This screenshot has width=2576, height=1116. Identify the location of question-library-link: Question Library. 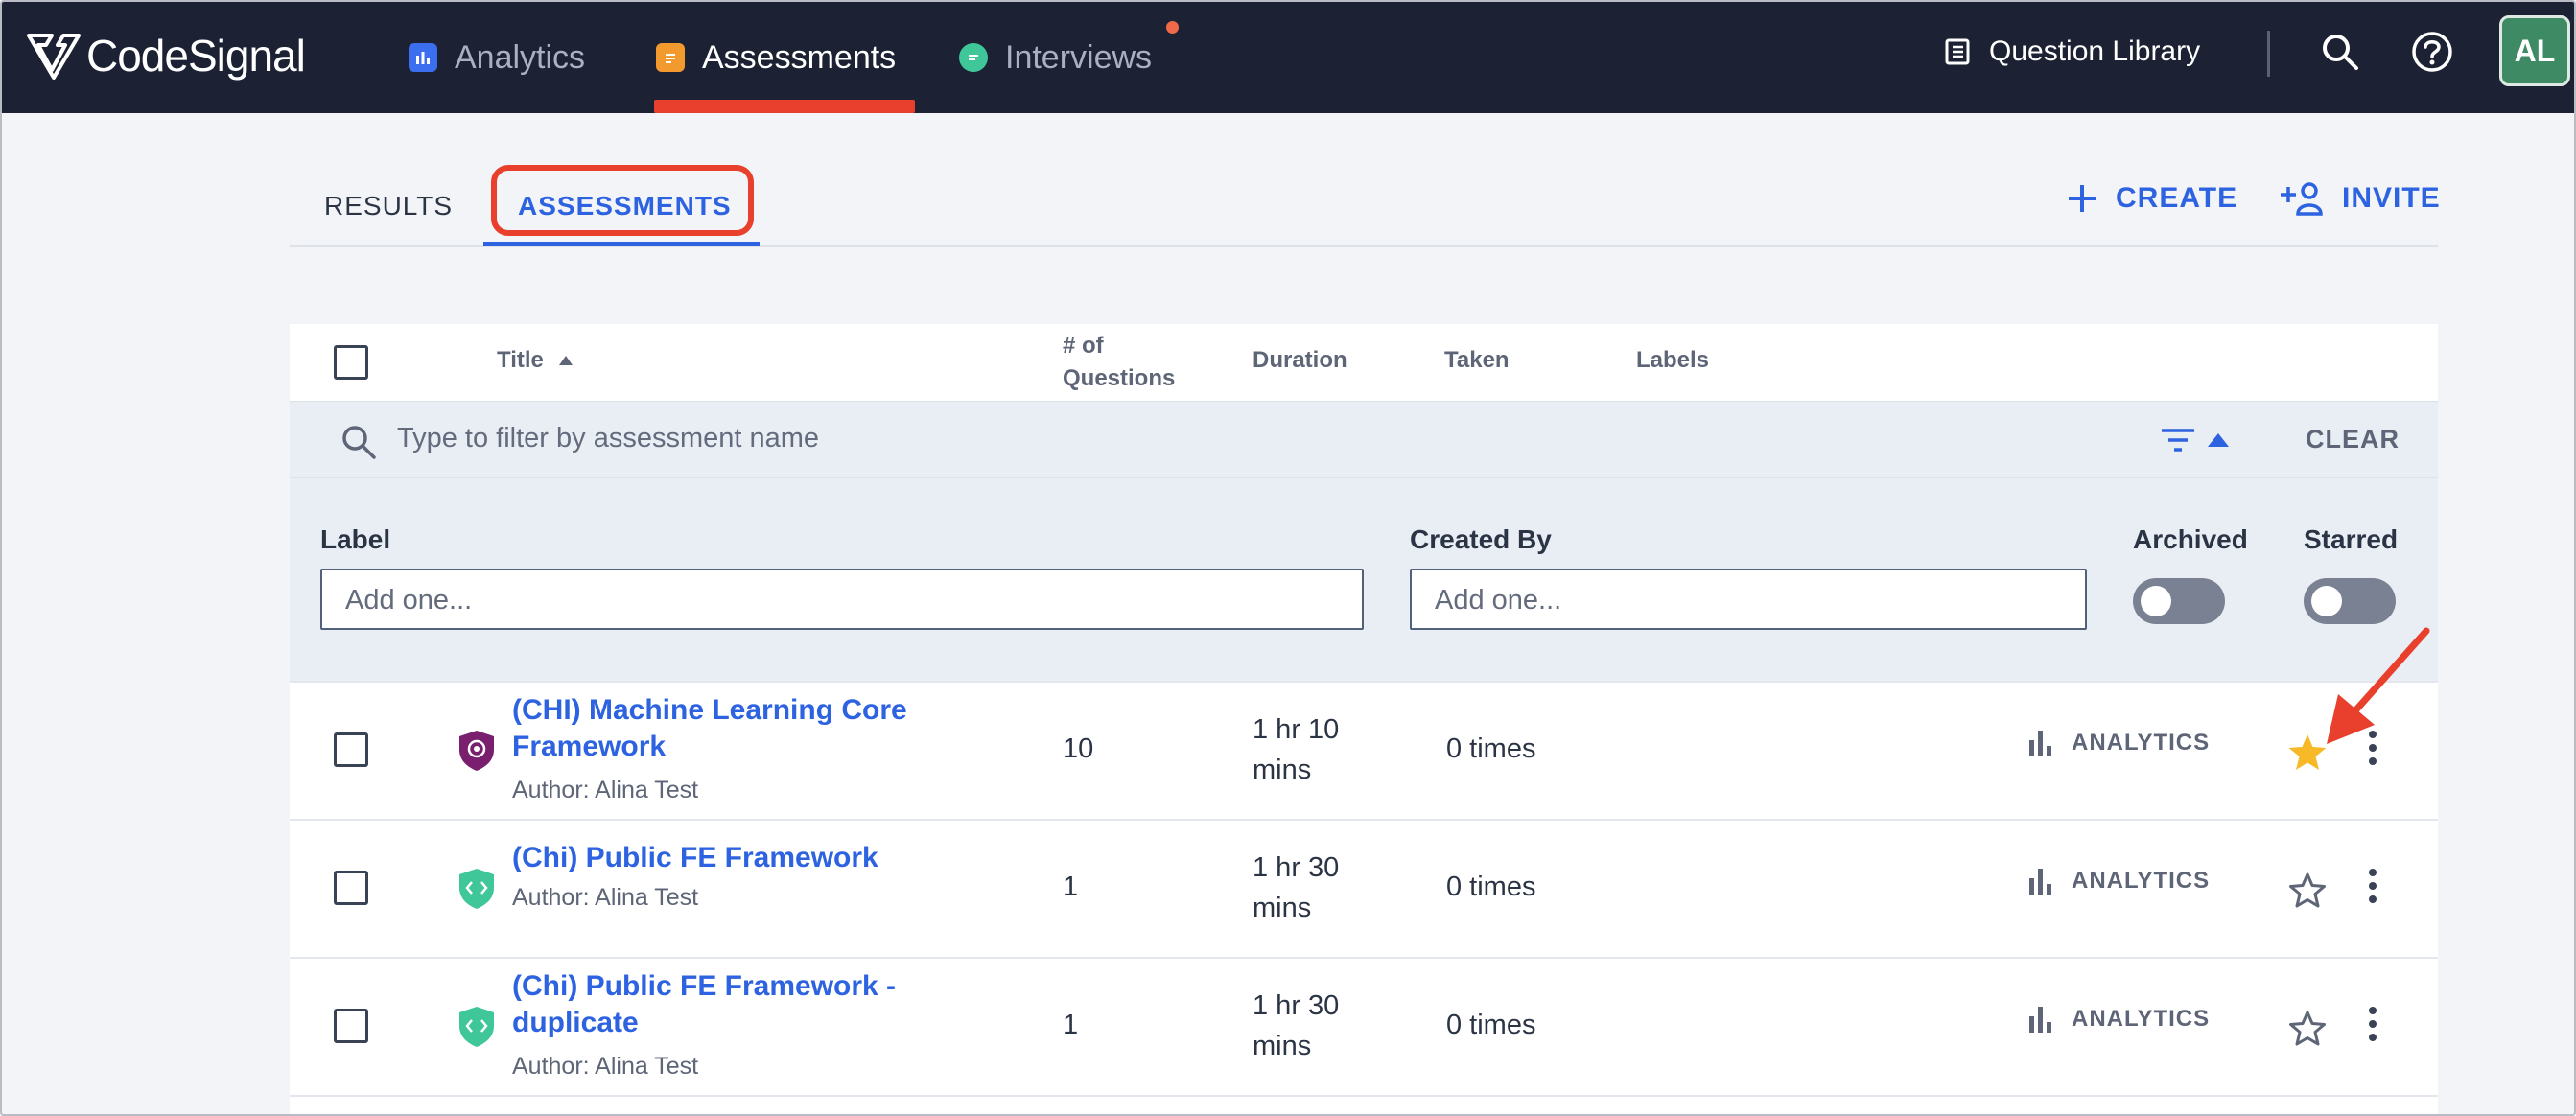
(2072, 52).